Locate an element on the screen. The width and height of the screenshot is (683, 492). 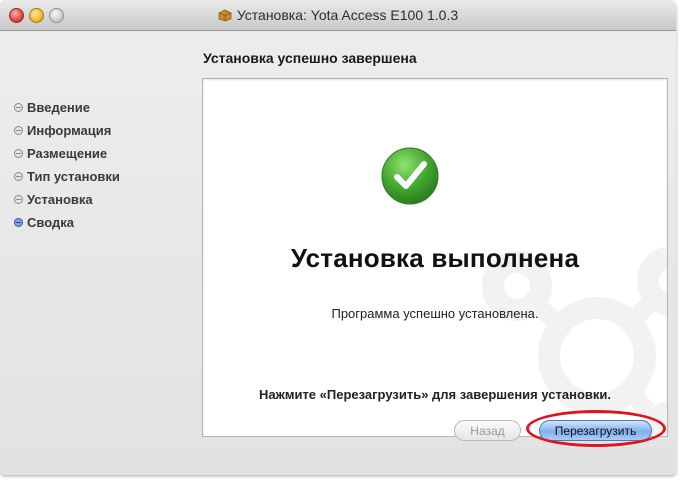
step-item-summary: Сводка is located at coordinates (67, 226).